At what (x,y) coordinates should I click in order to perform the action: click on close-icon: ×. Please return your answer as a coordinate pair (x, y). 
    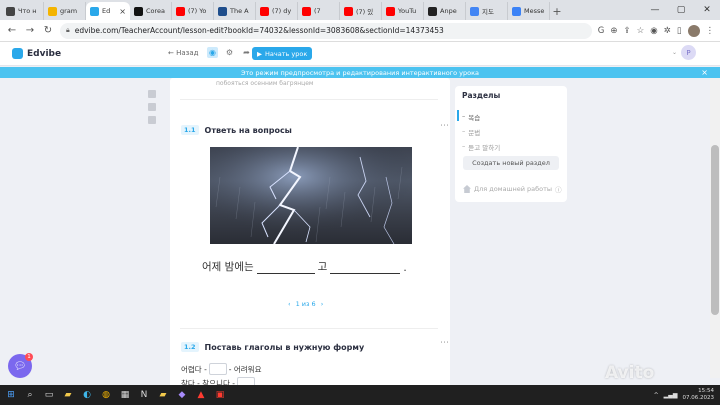
    Looking at the image, I should click on (704, 72).